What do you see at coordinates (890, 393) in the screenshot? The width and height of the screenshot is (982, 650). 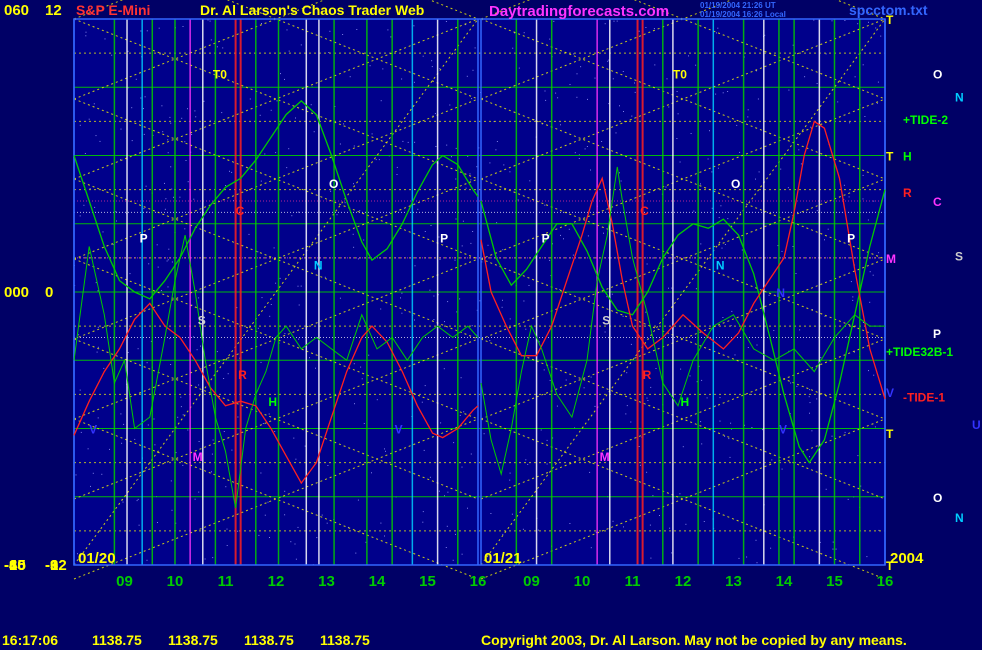 I see `right-side-label: V` at bounding box center [890, 393].